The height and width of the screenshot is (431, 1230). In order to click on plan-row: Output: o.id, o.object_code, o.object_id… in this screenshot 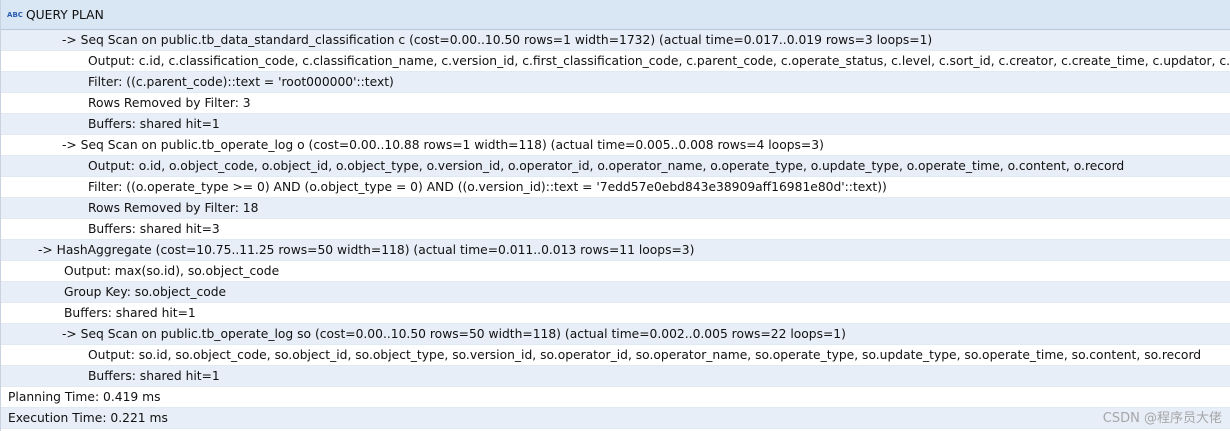, I will do `click(615, 166)`.